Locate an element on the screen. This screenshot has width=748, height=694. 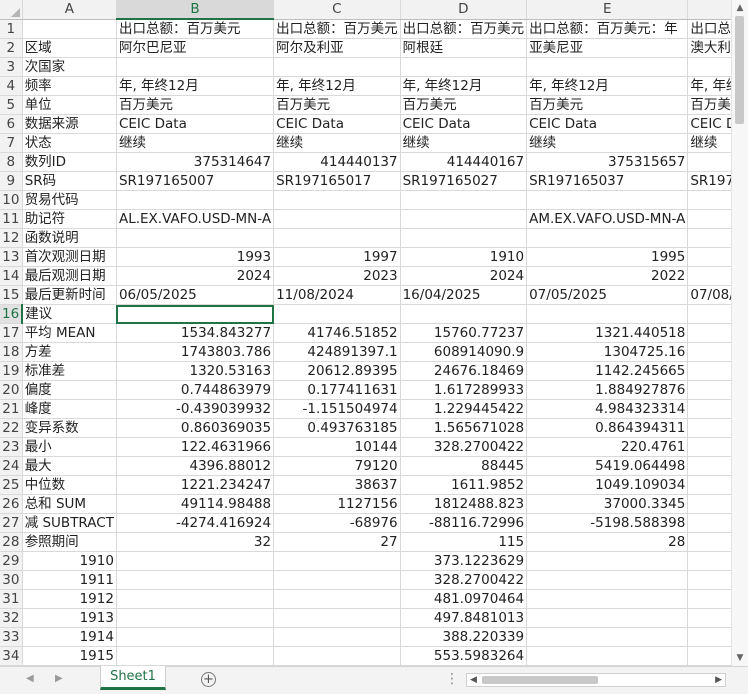
cell-f22 is located at coordinates (709, 428).